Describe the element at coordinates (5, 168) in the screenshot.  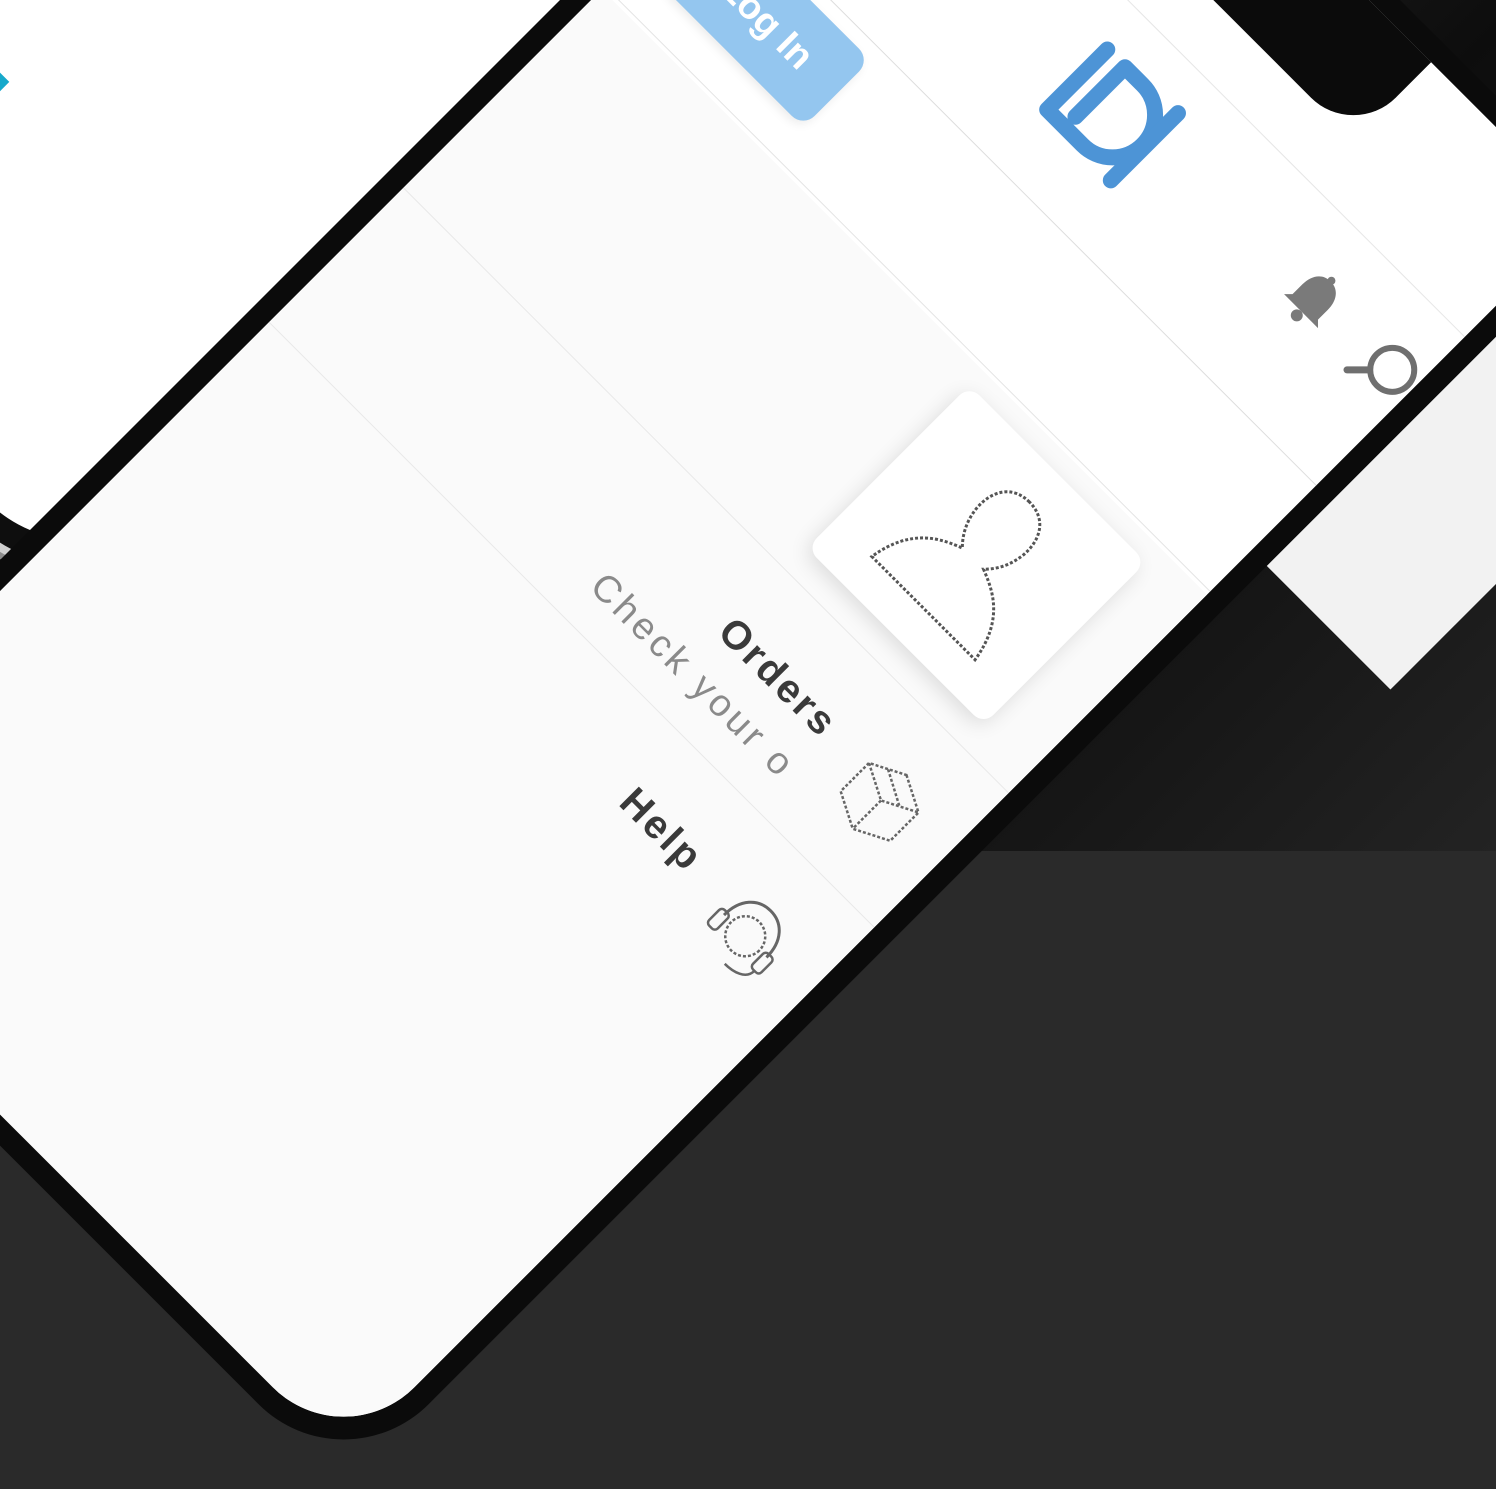
I see `blue-accent-shape` at that location.